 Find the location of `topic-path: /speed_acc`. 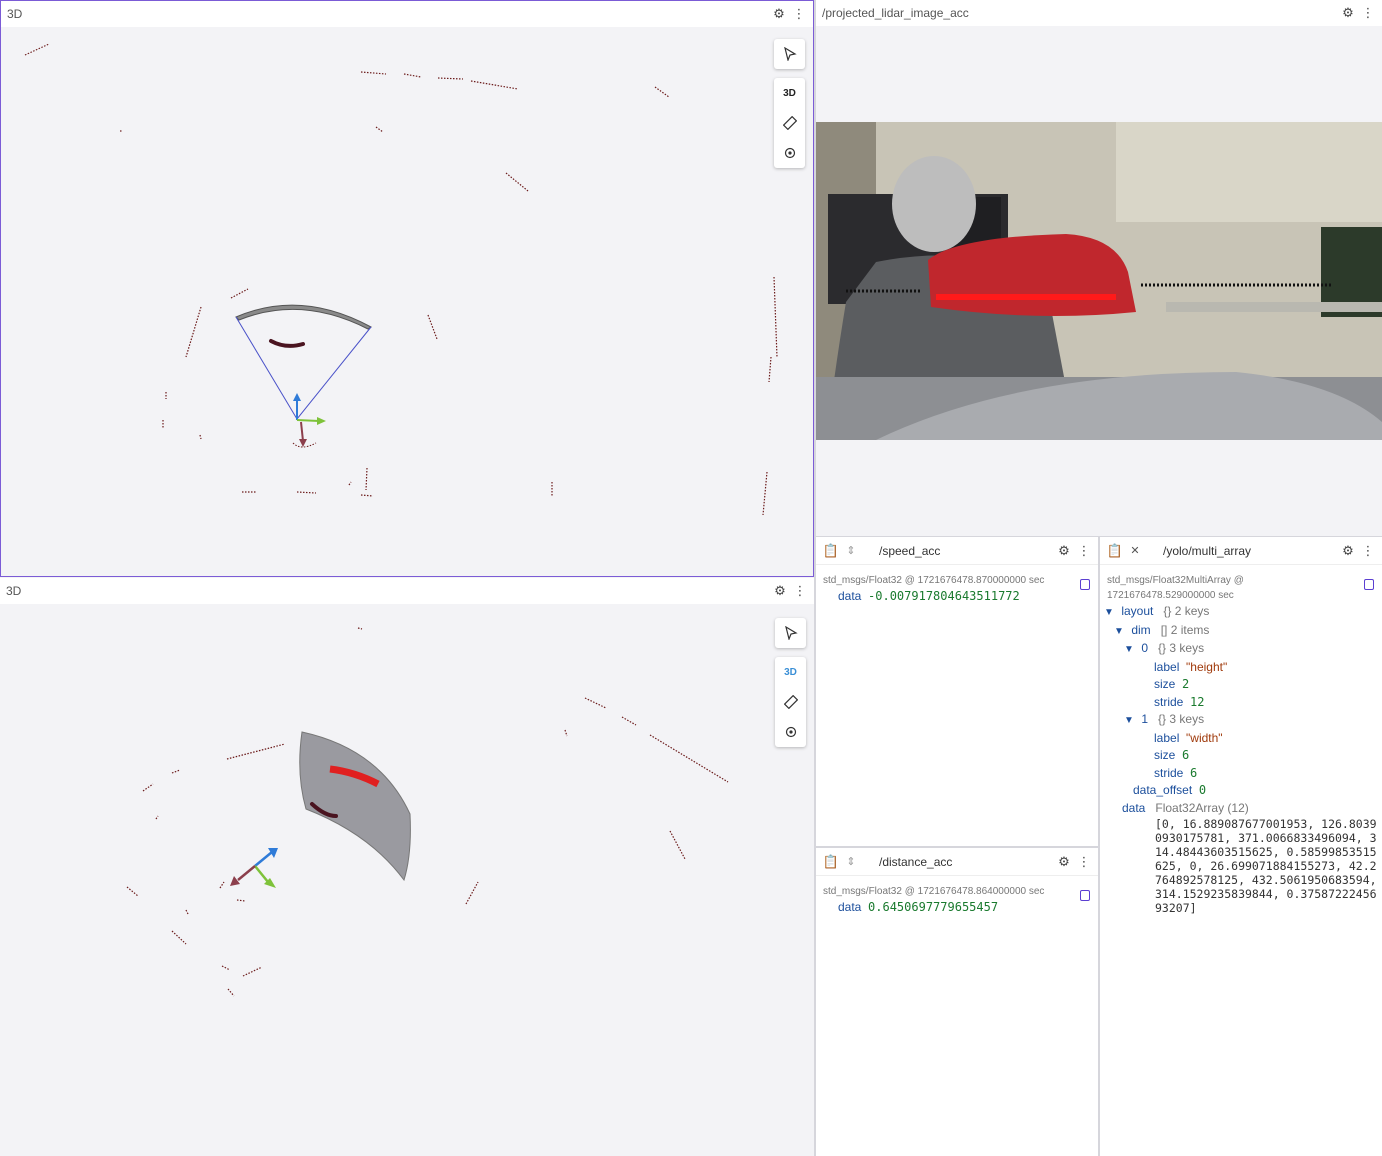

topic-path: /speed_acc is located at coordinates (966, 551).